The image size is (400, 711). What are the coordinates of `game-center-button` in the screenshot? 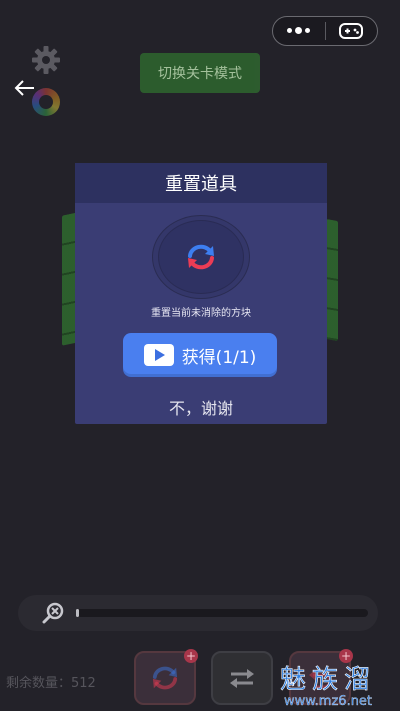 It's located at (352, 31).